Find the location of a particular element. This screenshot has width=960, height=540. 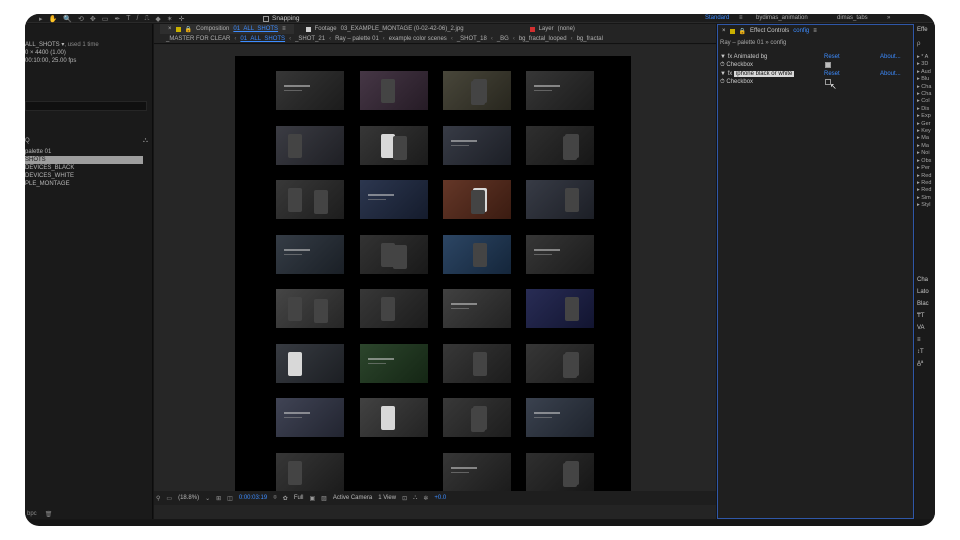

color-icon: ✿ is located at coordinates (285, 498).